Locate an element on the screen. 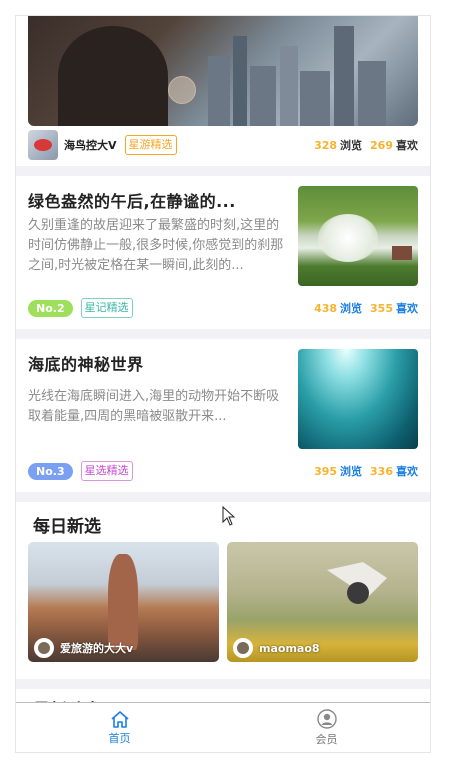 This screenshot has height=765, width=456. tag-label: 星选精选 is located at coordinates (106, 471).